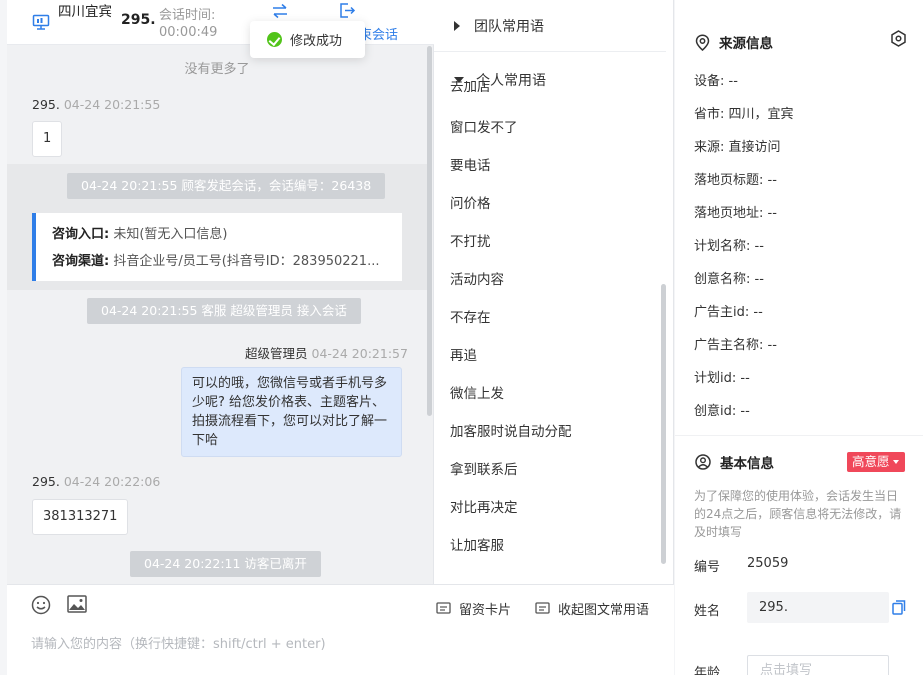  What do you see at coordinates (768, 563) in the screenshot?
I see `id-value: 25059` at bounding box center [768, 563].